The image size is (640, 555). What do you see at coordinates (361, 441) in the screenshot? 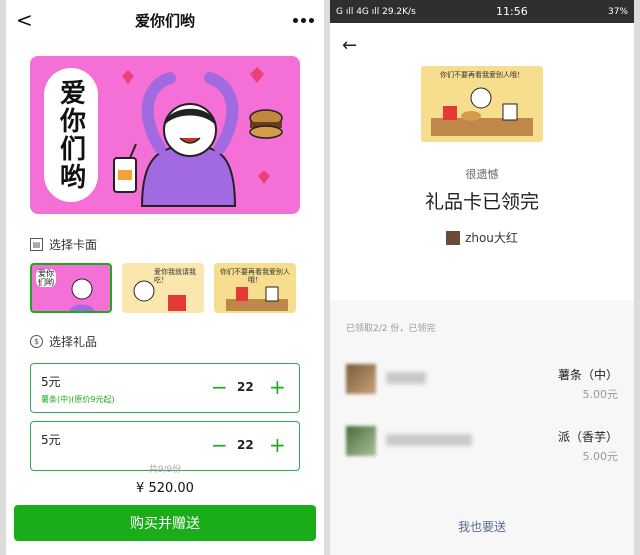
I see `claimer-2-avatar` at bounding box center [361, 441].